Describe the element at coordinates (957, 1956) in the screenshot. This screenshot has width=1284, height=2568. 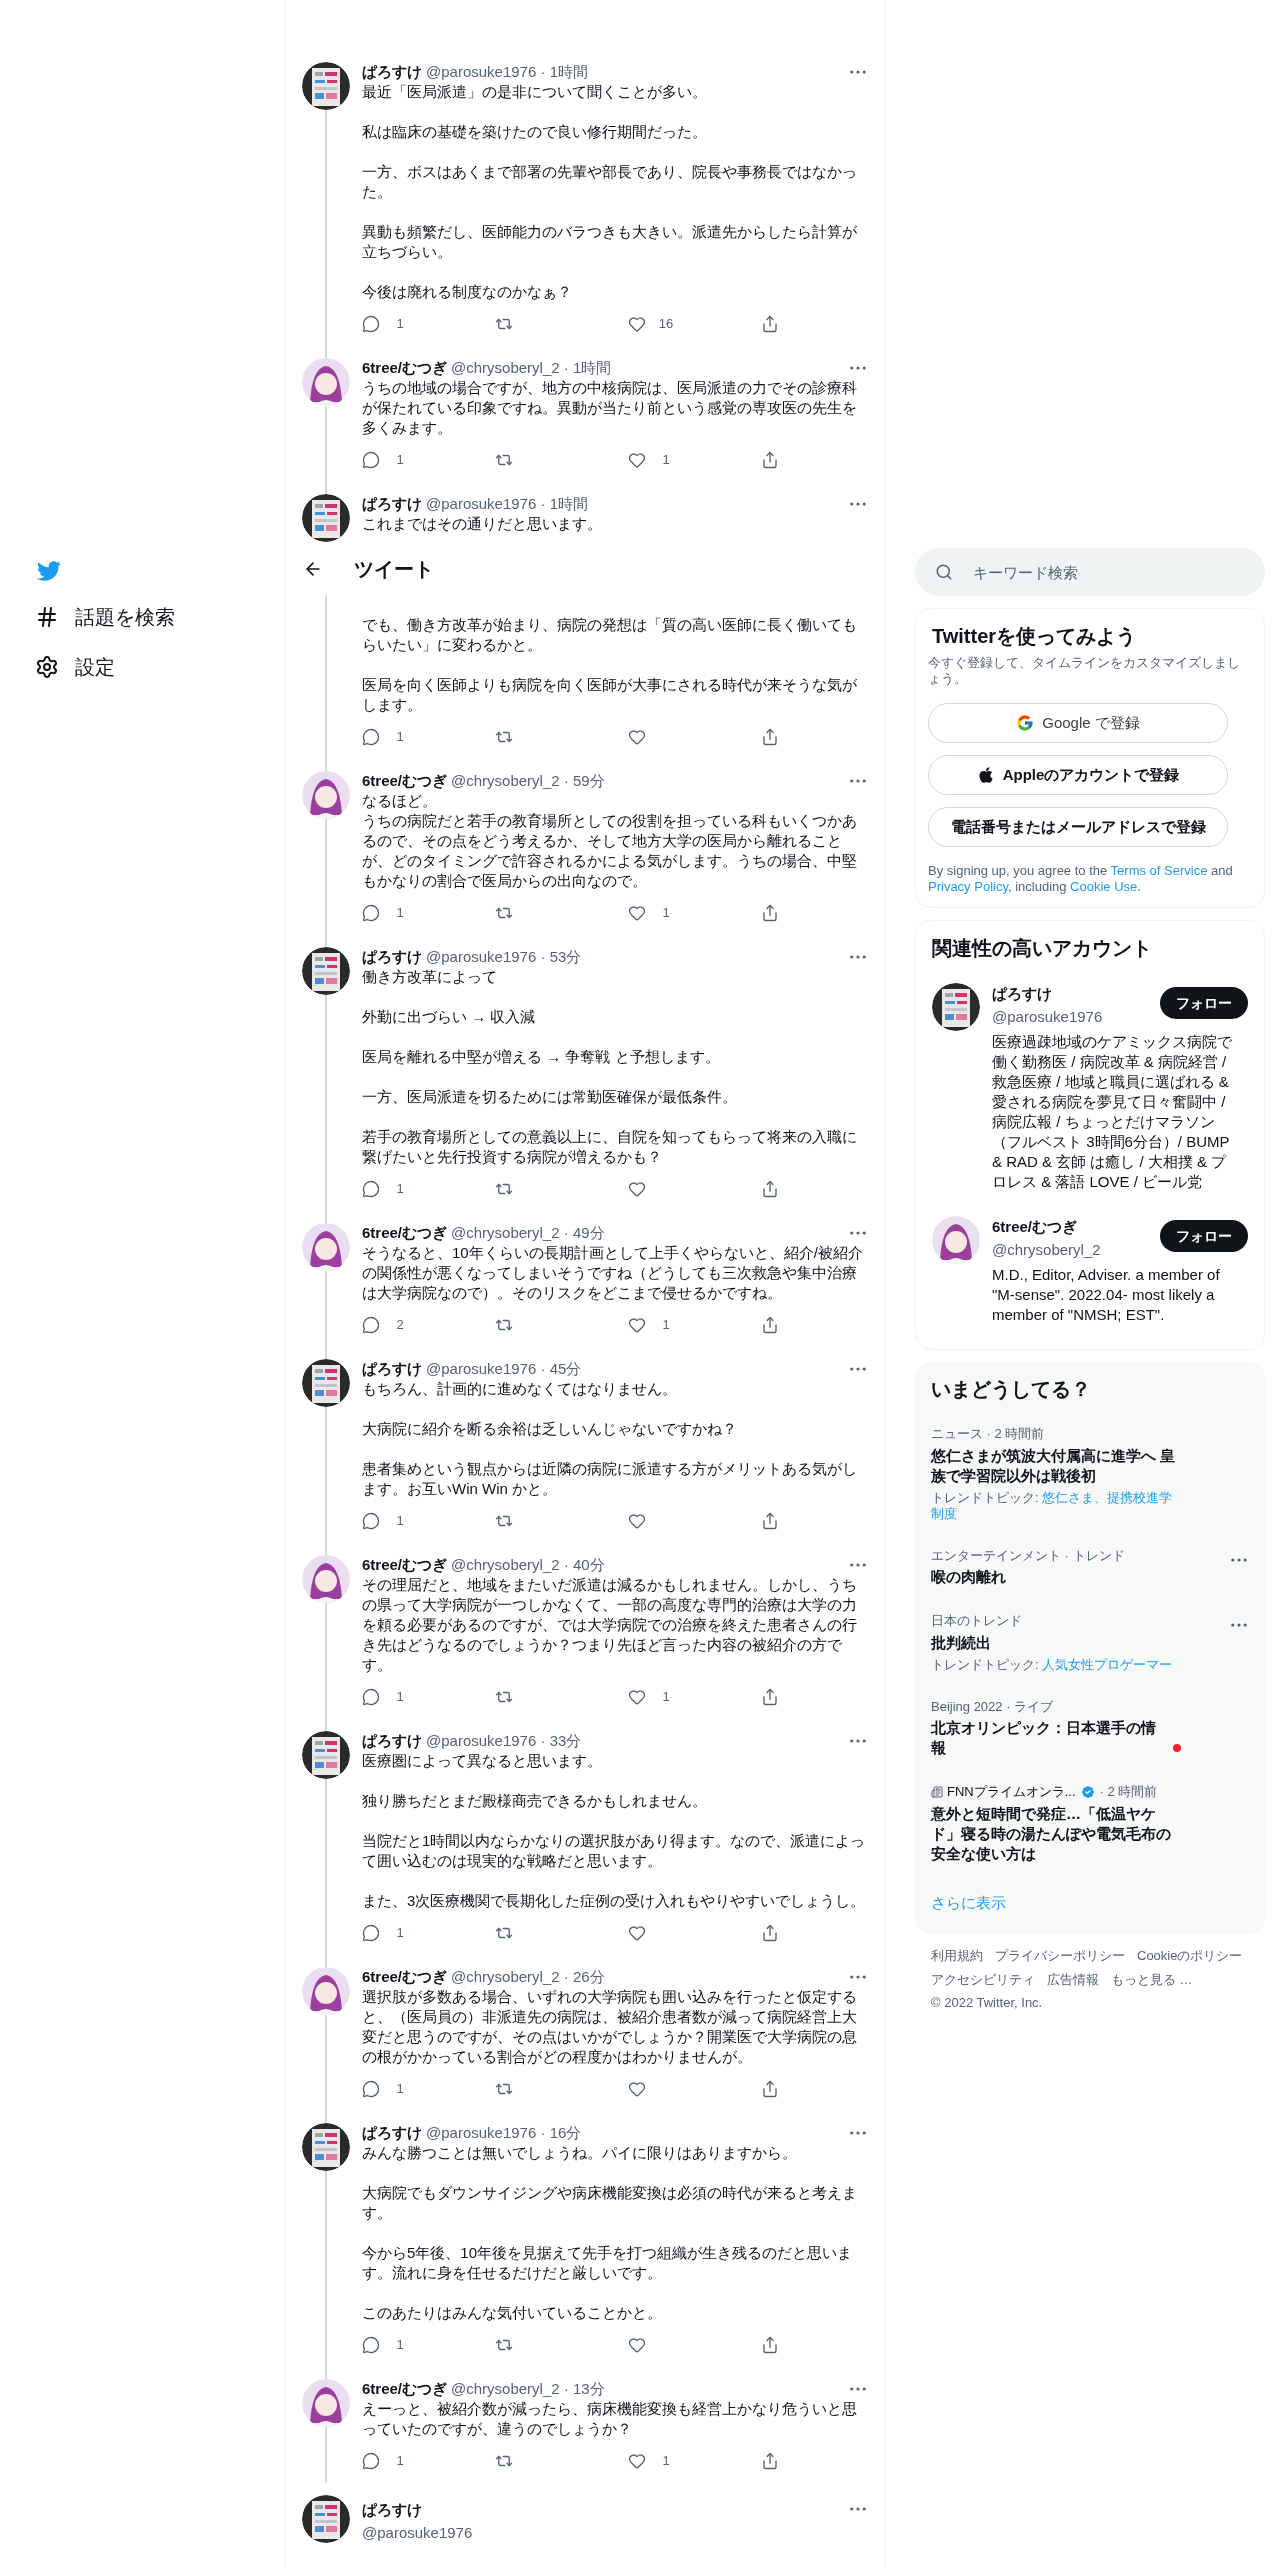
I see `footer-link: 利用規約` at that location.